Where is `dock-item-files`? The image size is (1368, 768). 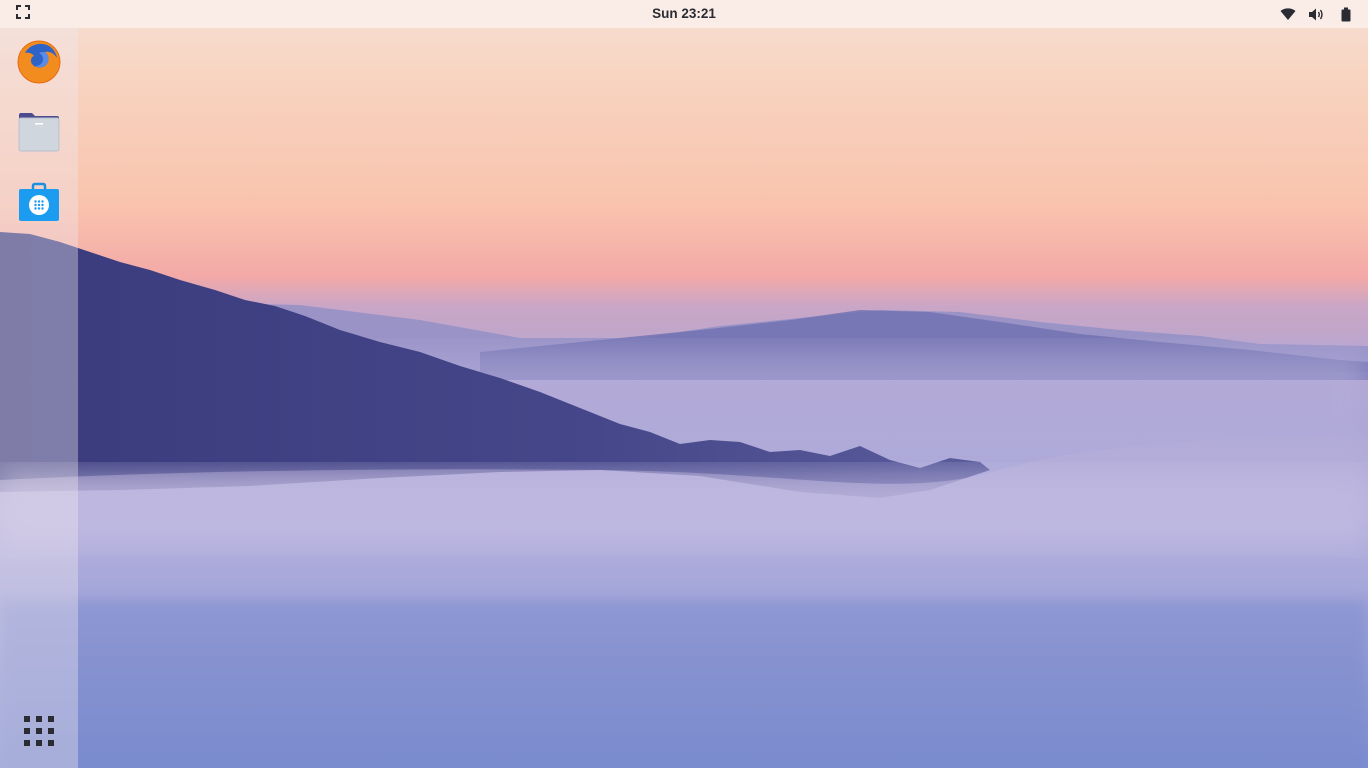
dock-item-files is located at coordinates (39, 134).